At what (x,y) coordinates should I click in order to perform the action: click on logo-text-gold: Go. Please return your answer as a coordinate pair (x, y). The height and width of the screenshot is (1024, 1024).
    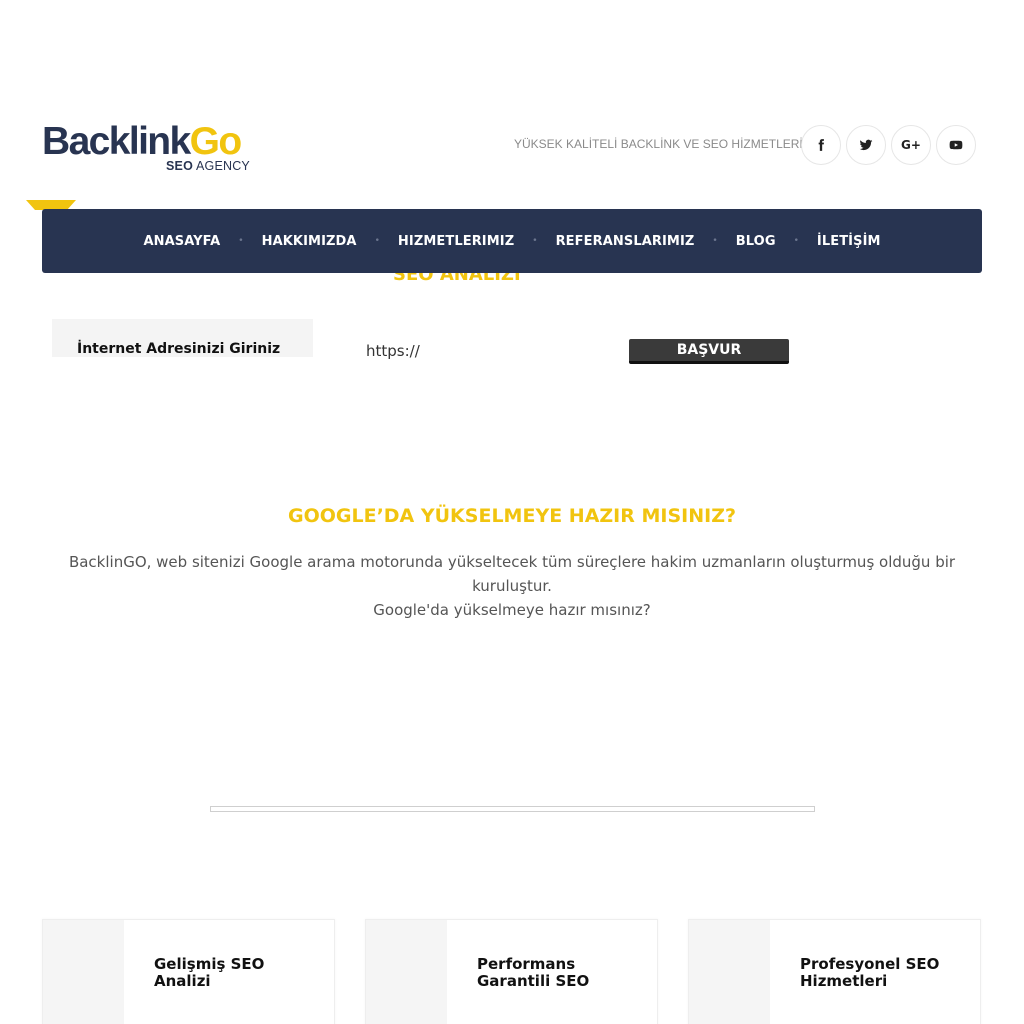
    Looking at the image, I should click on (216, 141).